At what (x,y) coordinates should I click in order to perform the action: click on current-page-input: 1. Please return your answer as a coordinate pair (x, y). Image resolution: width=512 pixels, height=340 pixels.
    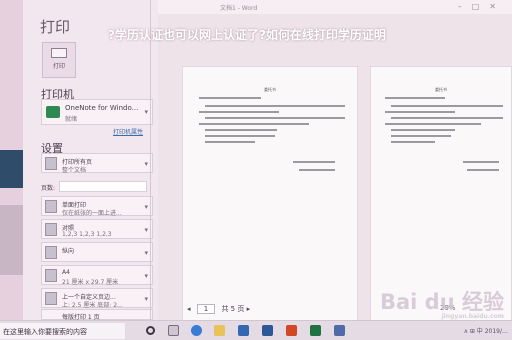
    Looking at the image, I should click on (206, 309).